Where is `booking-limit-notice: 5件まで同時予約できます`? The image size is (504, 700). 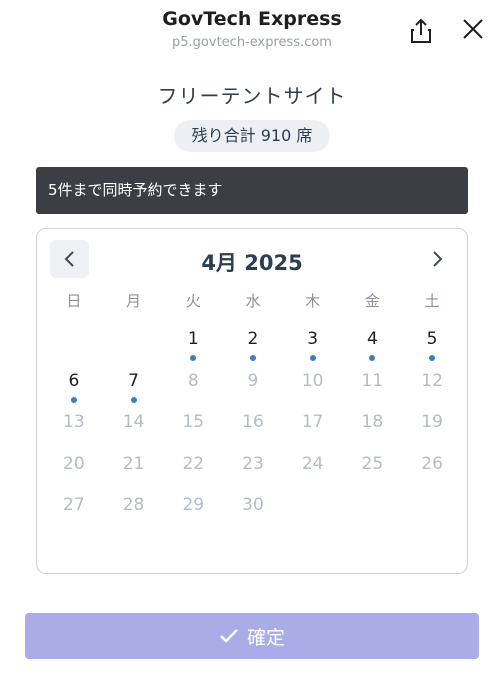 booking-limit-notice: 5件まで同時予約できます is located at coordinates (252, 190).